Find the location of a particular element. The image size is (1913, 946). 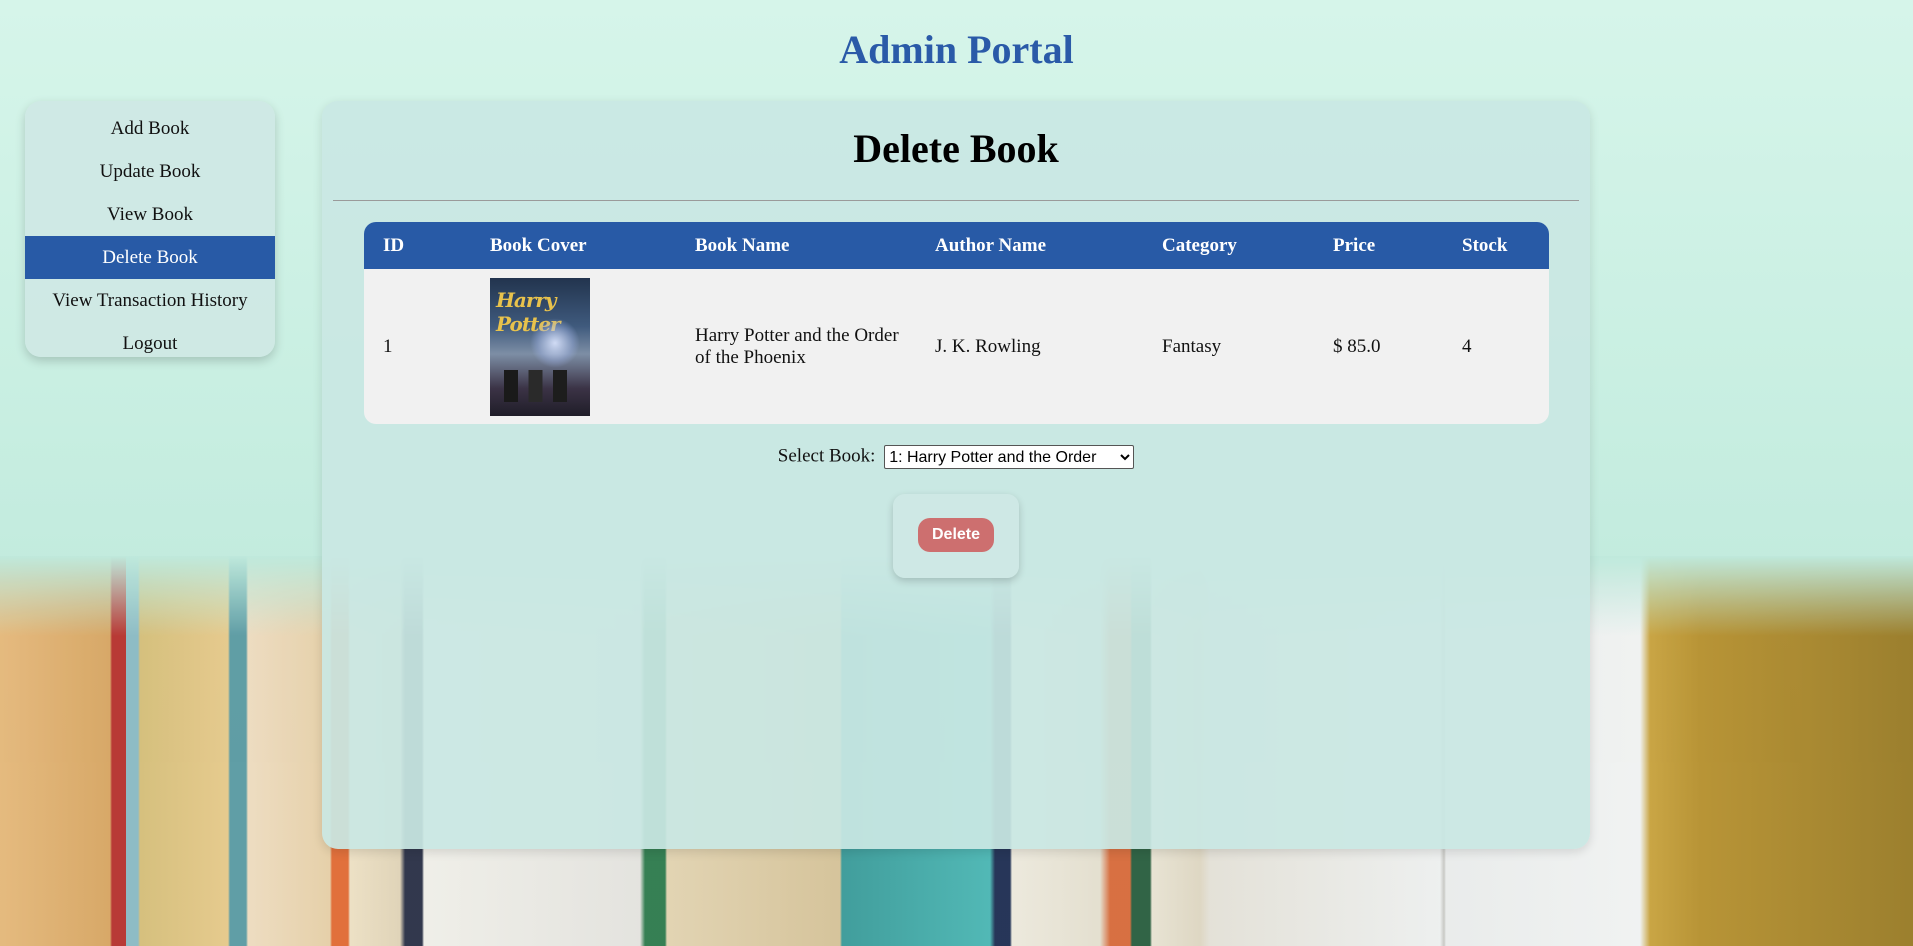

column-header-book-name: Book Name is located at coordinates (742, 245).